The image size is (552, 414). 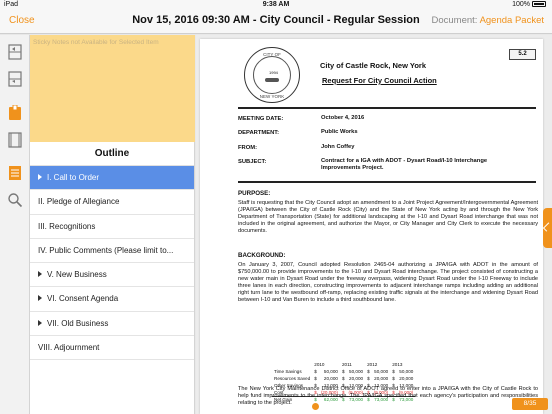 I want to click on outline-item-label: VII. Old Business, so click(x=78, y=323).